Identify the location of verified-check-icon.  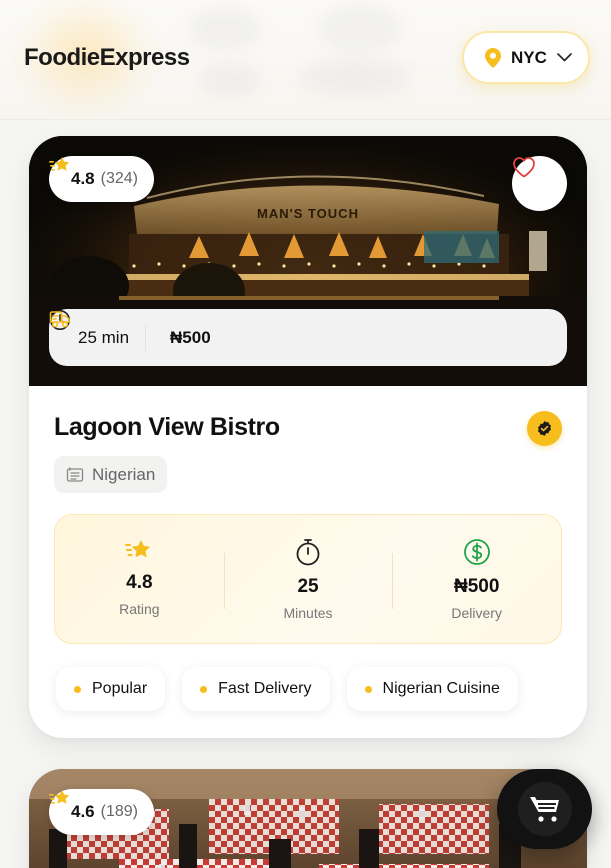
(544, 428).